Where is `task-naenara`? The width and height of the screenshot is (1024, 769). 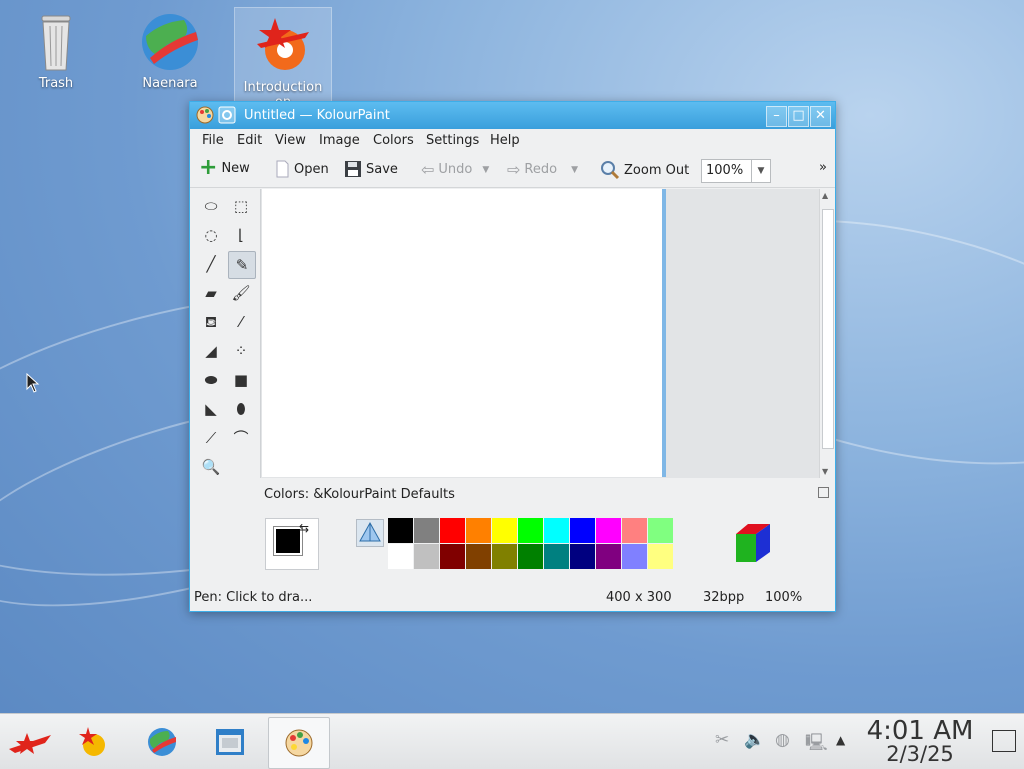 task-naenara is located at coordinates (162, 742).